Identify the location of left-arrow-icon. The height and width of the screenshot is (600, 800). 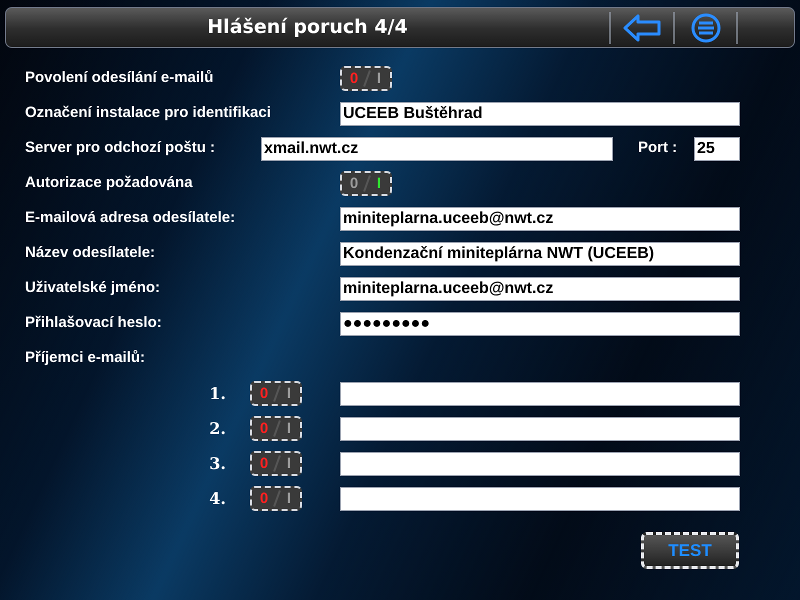
(642, 28).